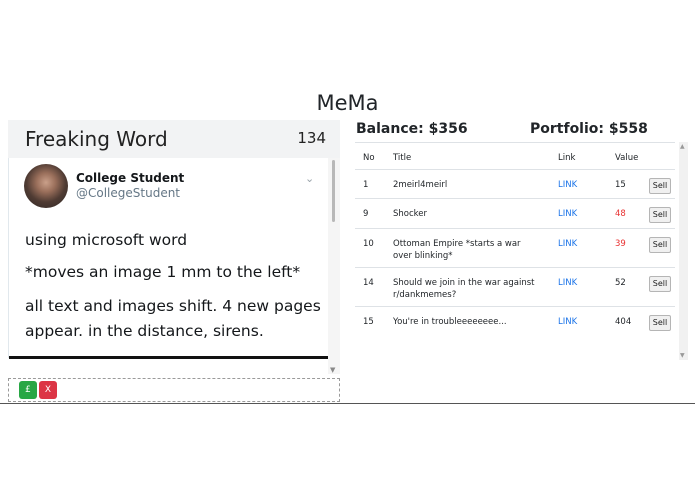 The height and width of the screenshot is (494, 695). What do you see at coordinates (368, 283) in the screenshot?
I see `row-no: 14` at bounding box center [368, 283].